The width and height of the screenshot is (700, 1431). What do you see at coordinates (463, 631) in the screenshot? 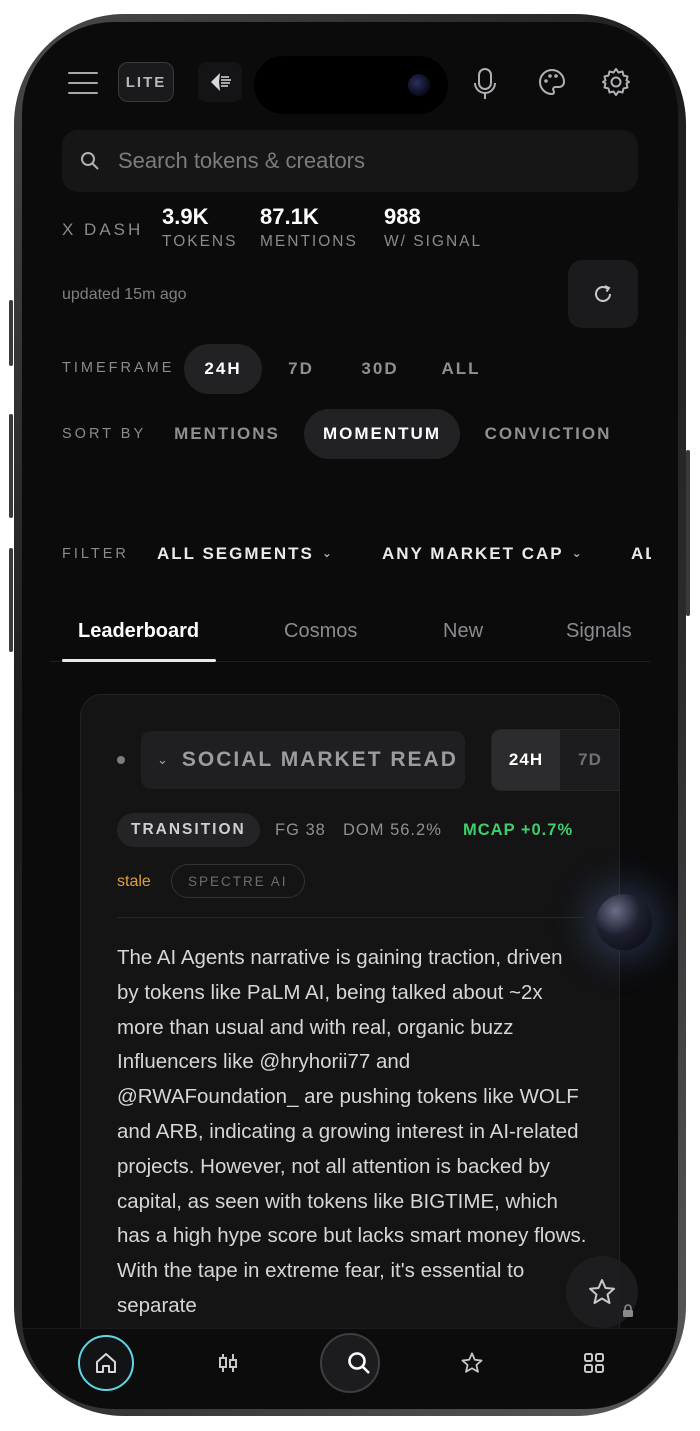
I see `tab-new: New` at bounding box center [463, 631].